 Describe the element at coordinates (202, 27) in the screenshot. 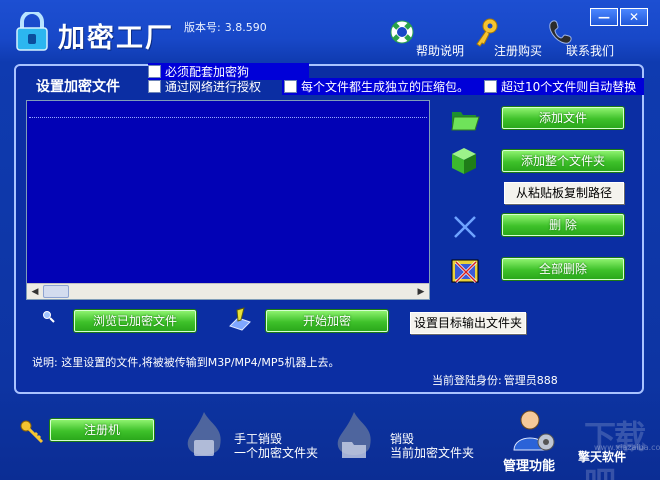

I see `version-label: 版本号:` at that location.